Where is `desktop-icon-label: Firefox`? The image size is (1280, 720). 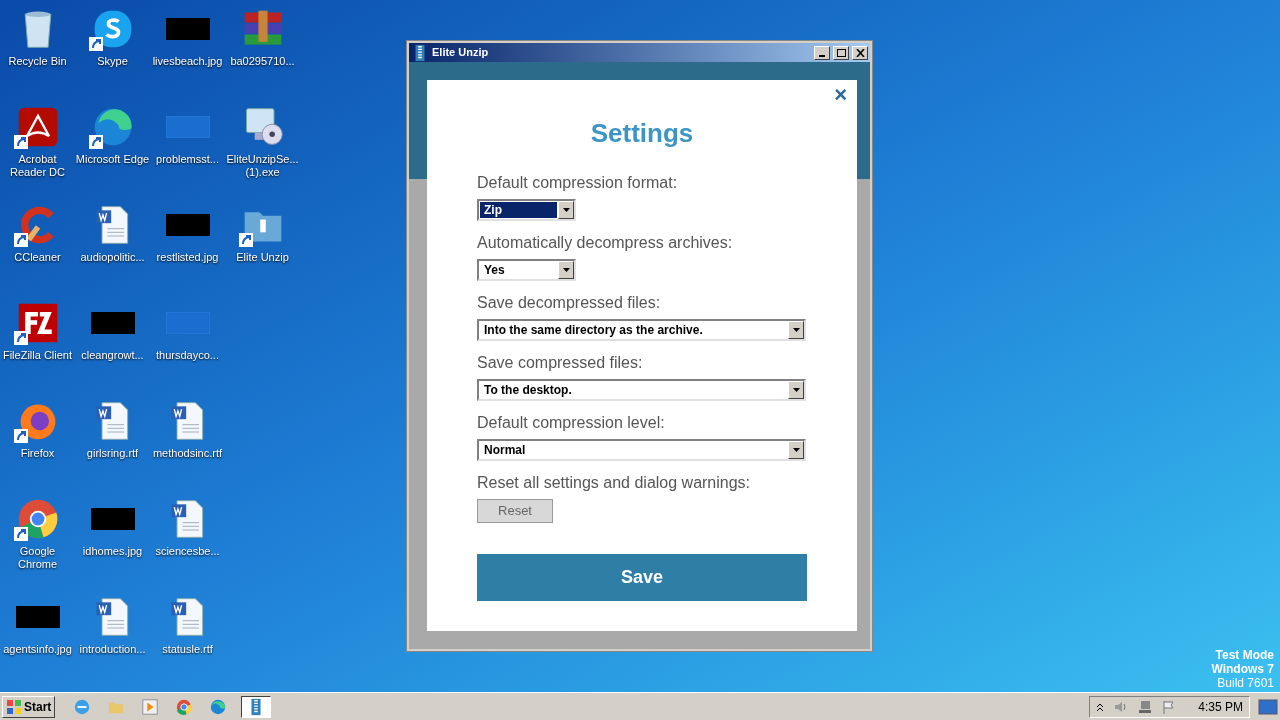
desktop-icon-label: Firefox is located at coordinates (37, 453).